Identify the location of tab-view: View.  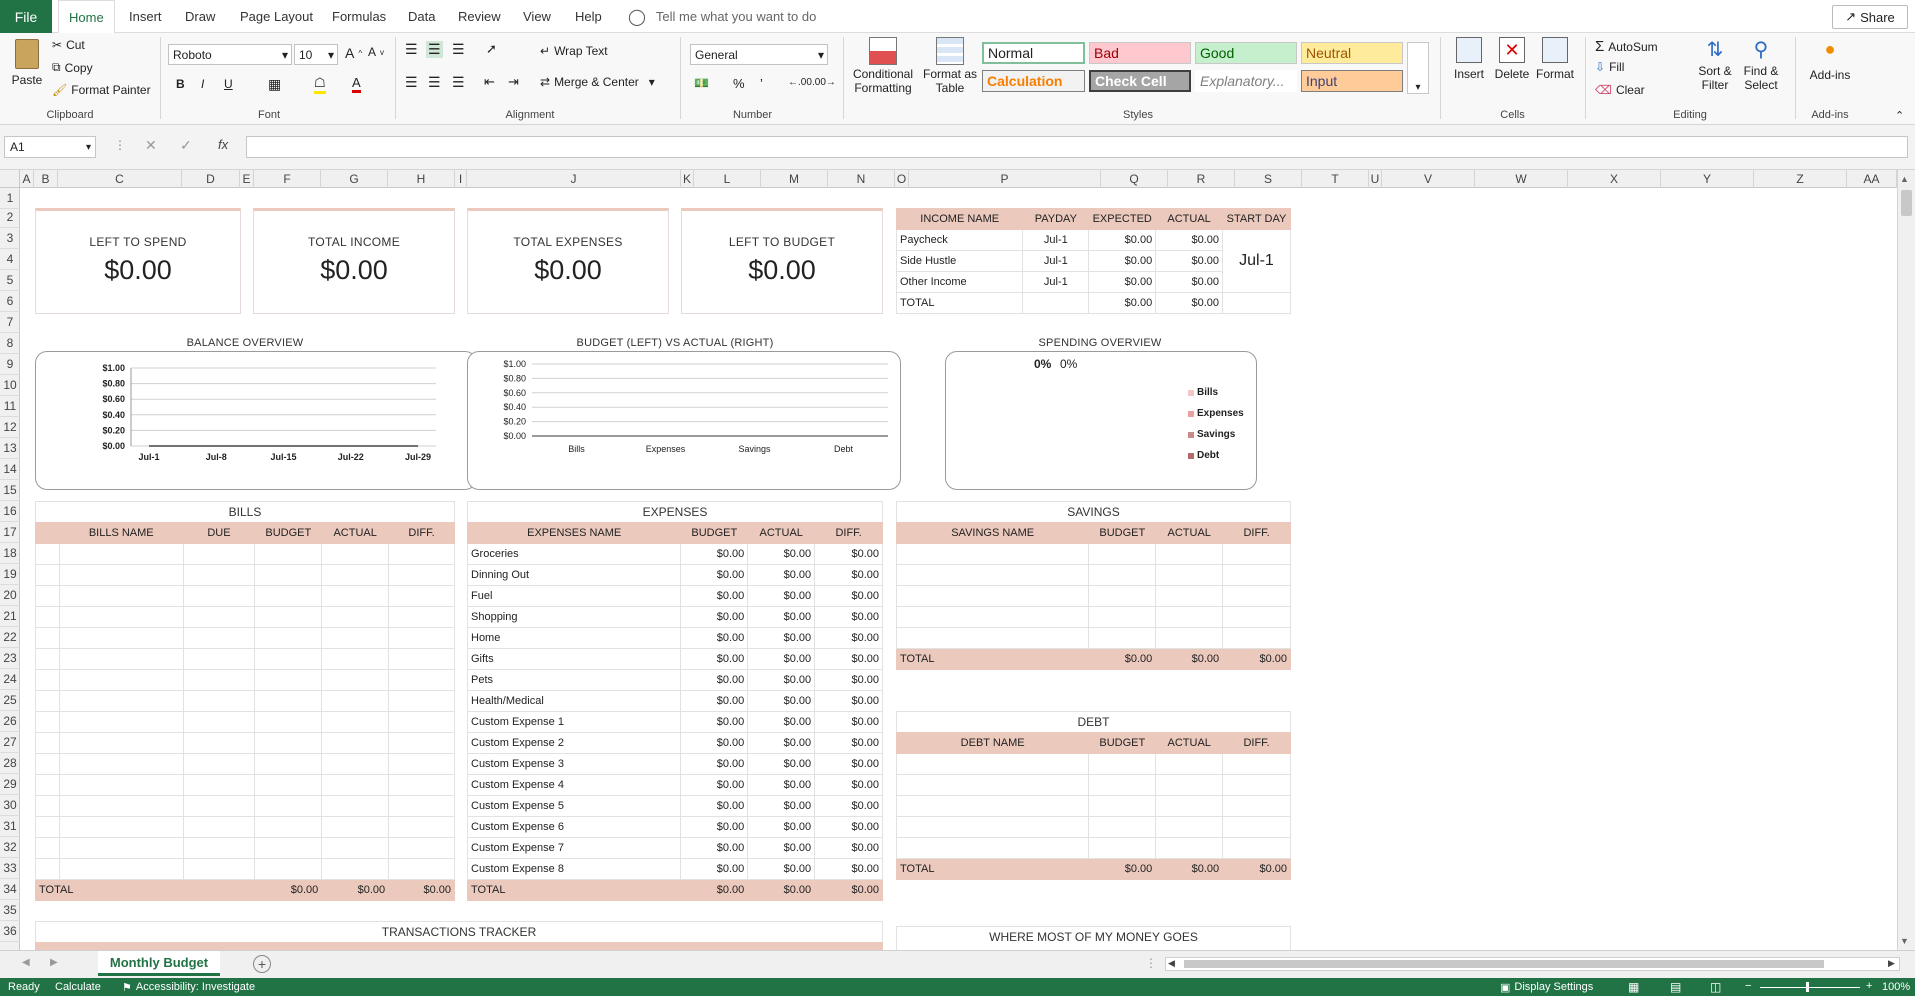
(537, 16).